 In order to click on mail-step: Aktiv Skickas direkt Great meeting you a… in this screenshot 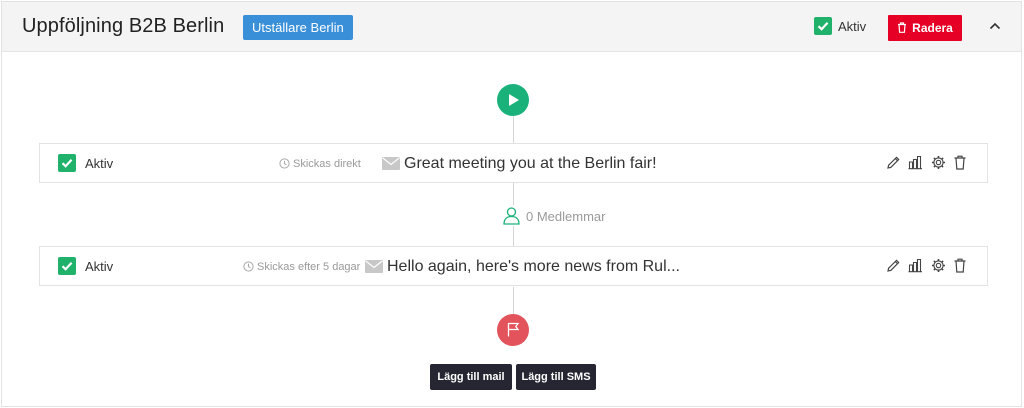, I will do `click(513, 163)`.